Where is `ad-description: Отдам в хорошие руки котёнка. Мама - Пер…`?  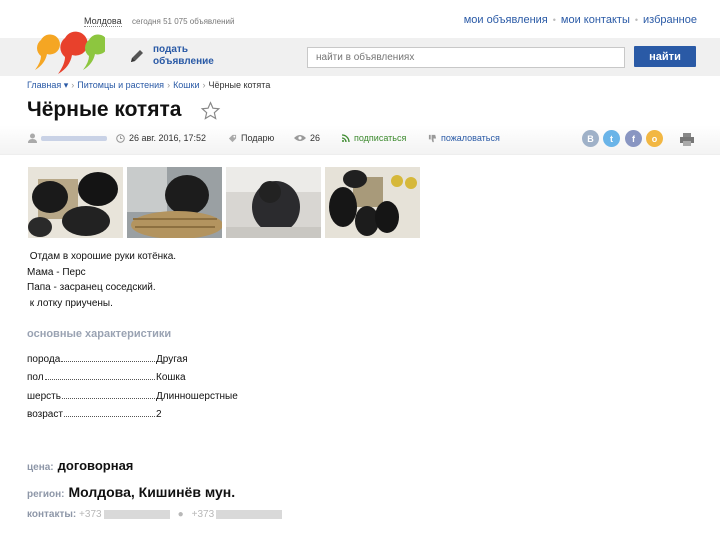
ad-description: Отдам в хорошие руки котёнка. Мама - Пер… is located at coordinates (101, 280).